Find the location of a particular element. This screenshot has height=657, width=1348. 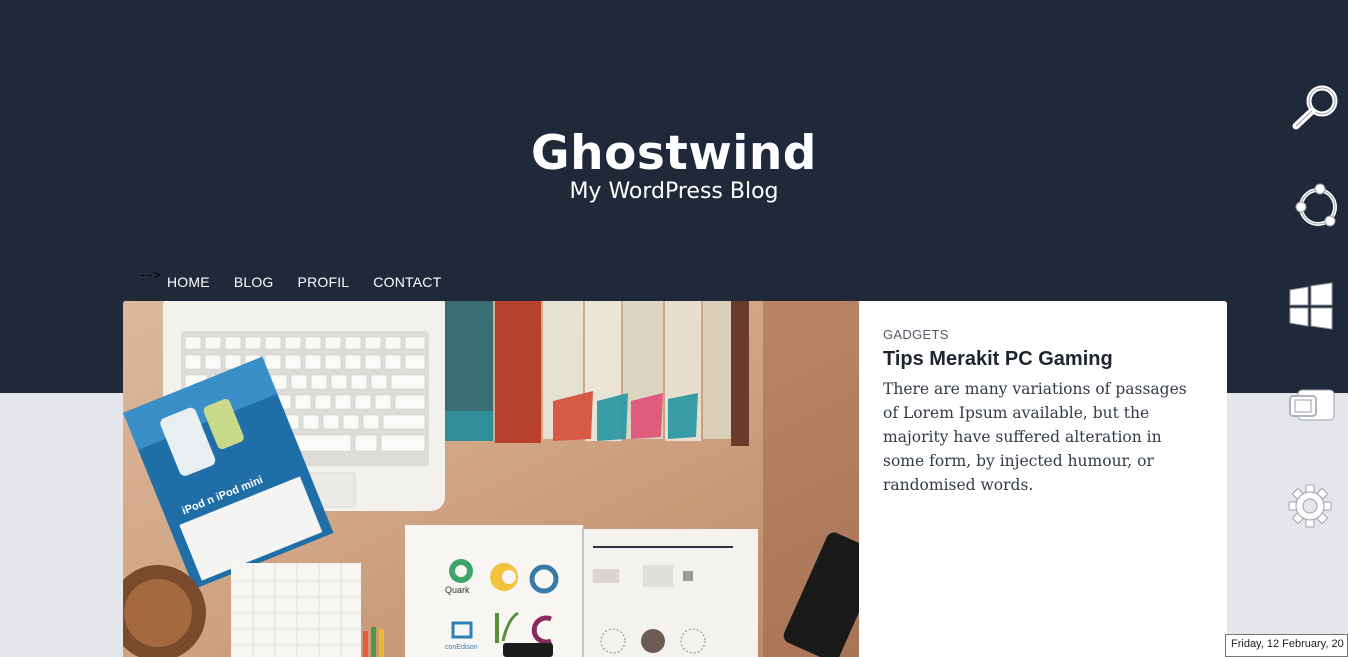

nav-item-blog: BLOG is located at coordinates (254, 282).